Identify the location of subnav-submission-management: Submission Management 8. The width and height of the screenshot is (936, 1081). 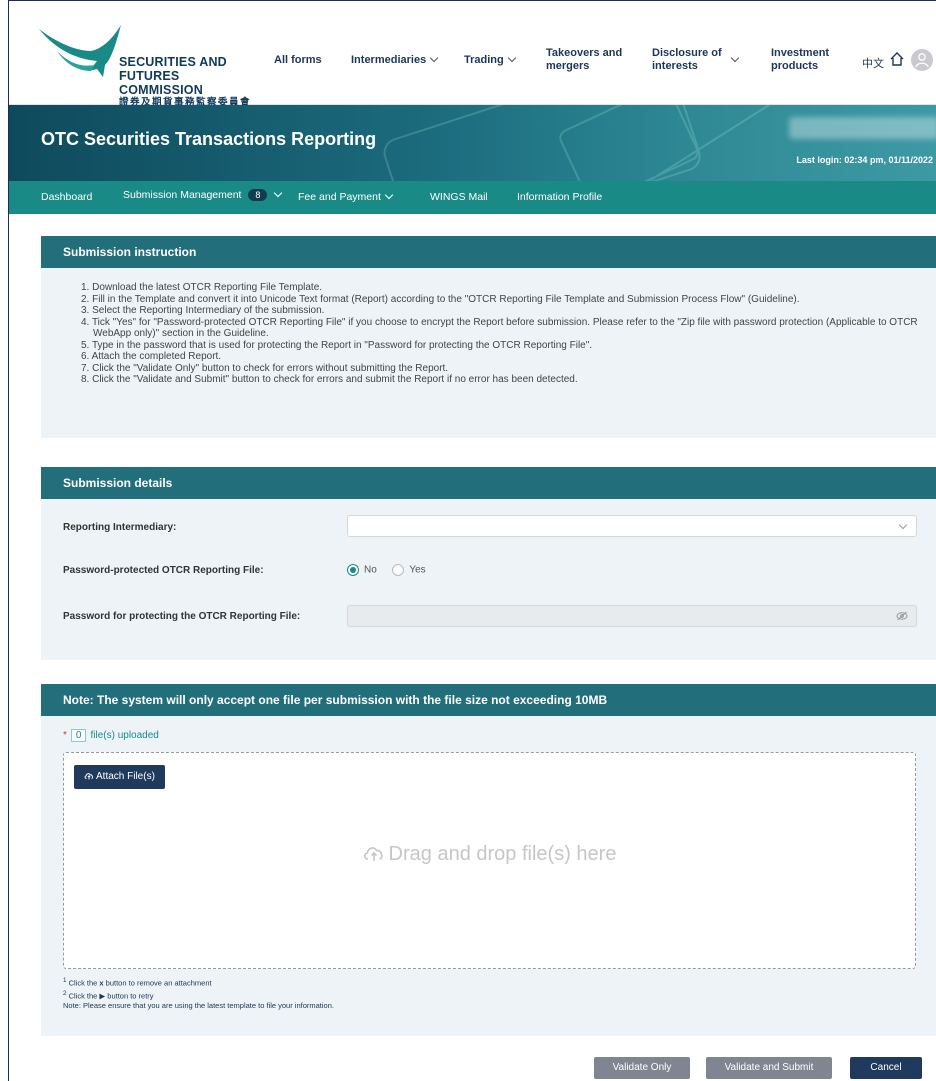
(203, 194).